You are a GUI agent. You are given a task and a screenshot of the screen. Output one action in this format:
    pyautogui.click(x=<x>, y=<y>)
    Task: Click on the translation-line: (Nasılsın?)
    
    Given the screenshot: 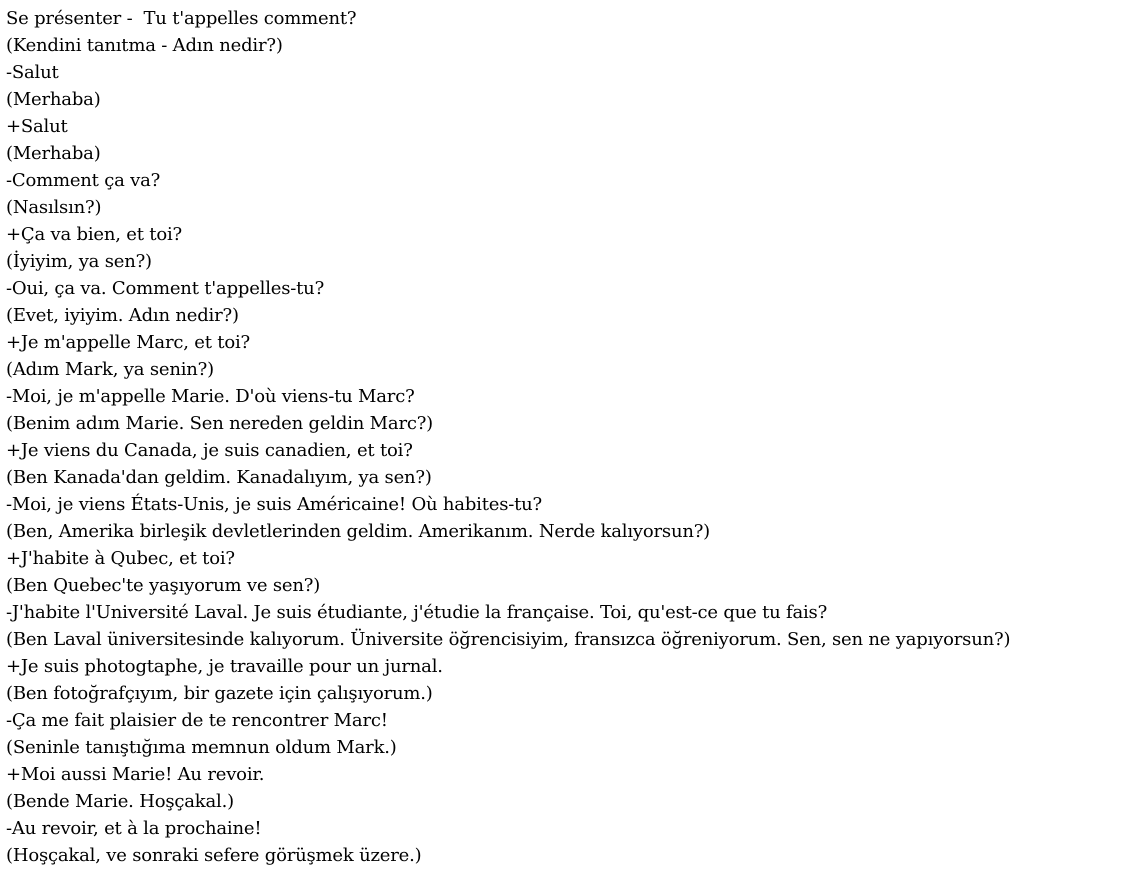 What is the action you would take?
    pyautogui.click(x=54, y=207)
    